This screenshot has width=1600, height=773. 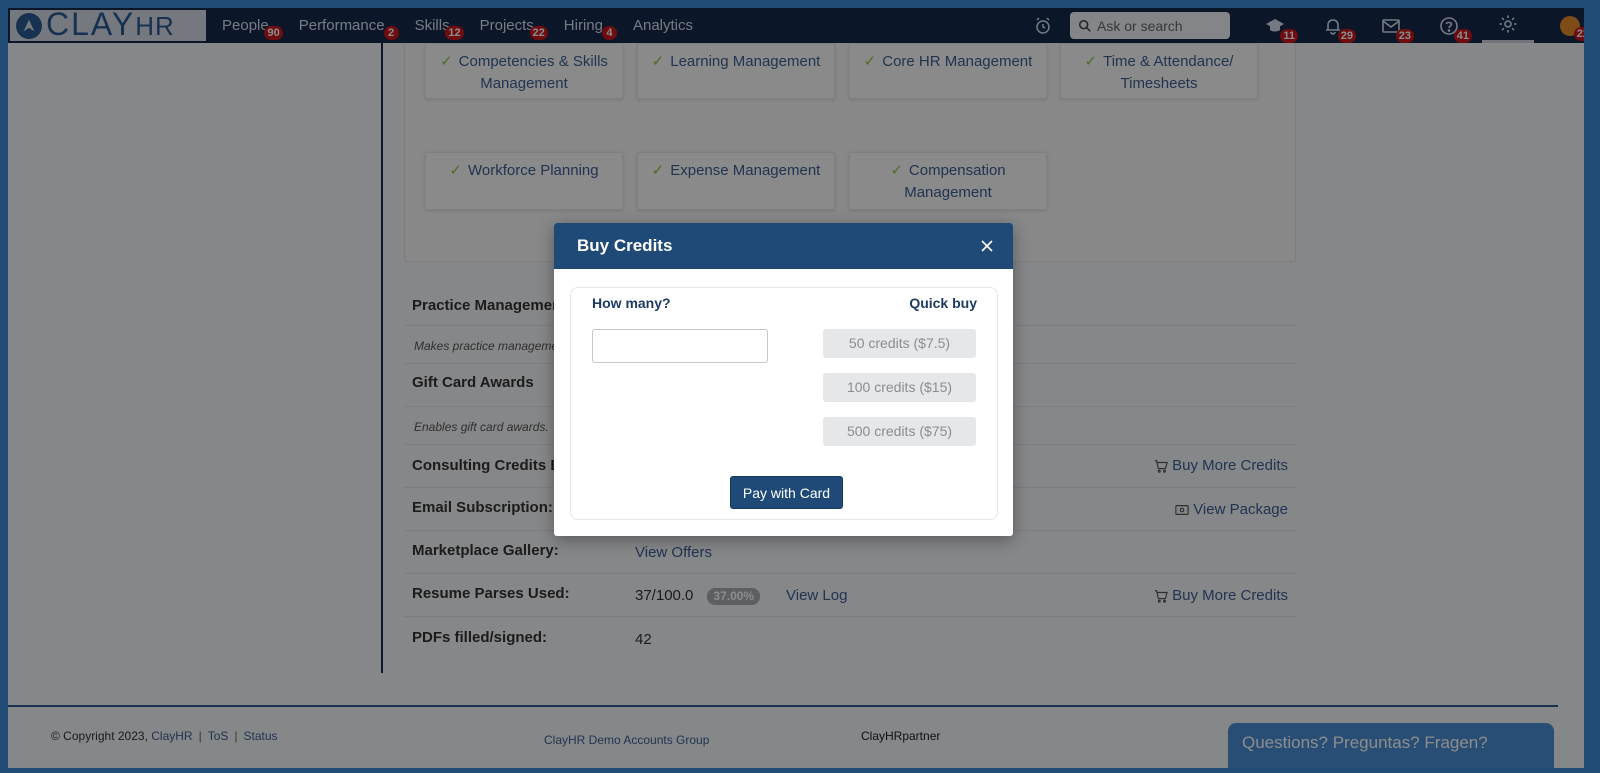 I want to click on quick-buy-label: Quick buy, so click(x=943, y=303).